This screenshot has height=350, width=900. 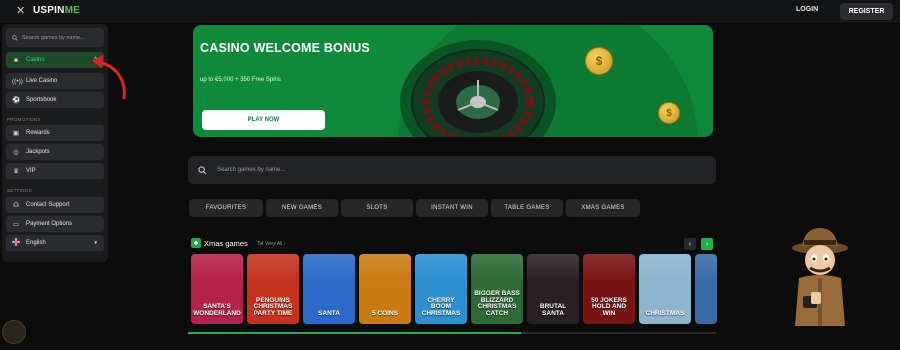 I want to click on card-icon: ▭, so click(x=16, y=224).